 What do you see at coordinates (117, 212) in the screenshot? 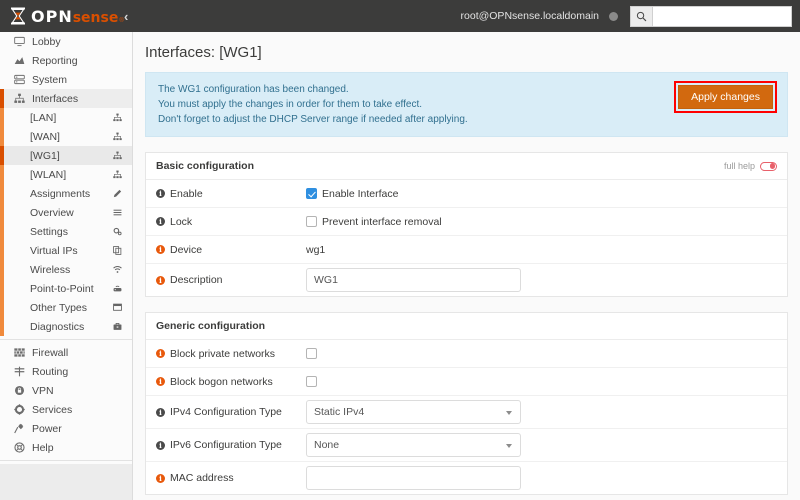
I see `list-icon` at bounding box center [117, 212].